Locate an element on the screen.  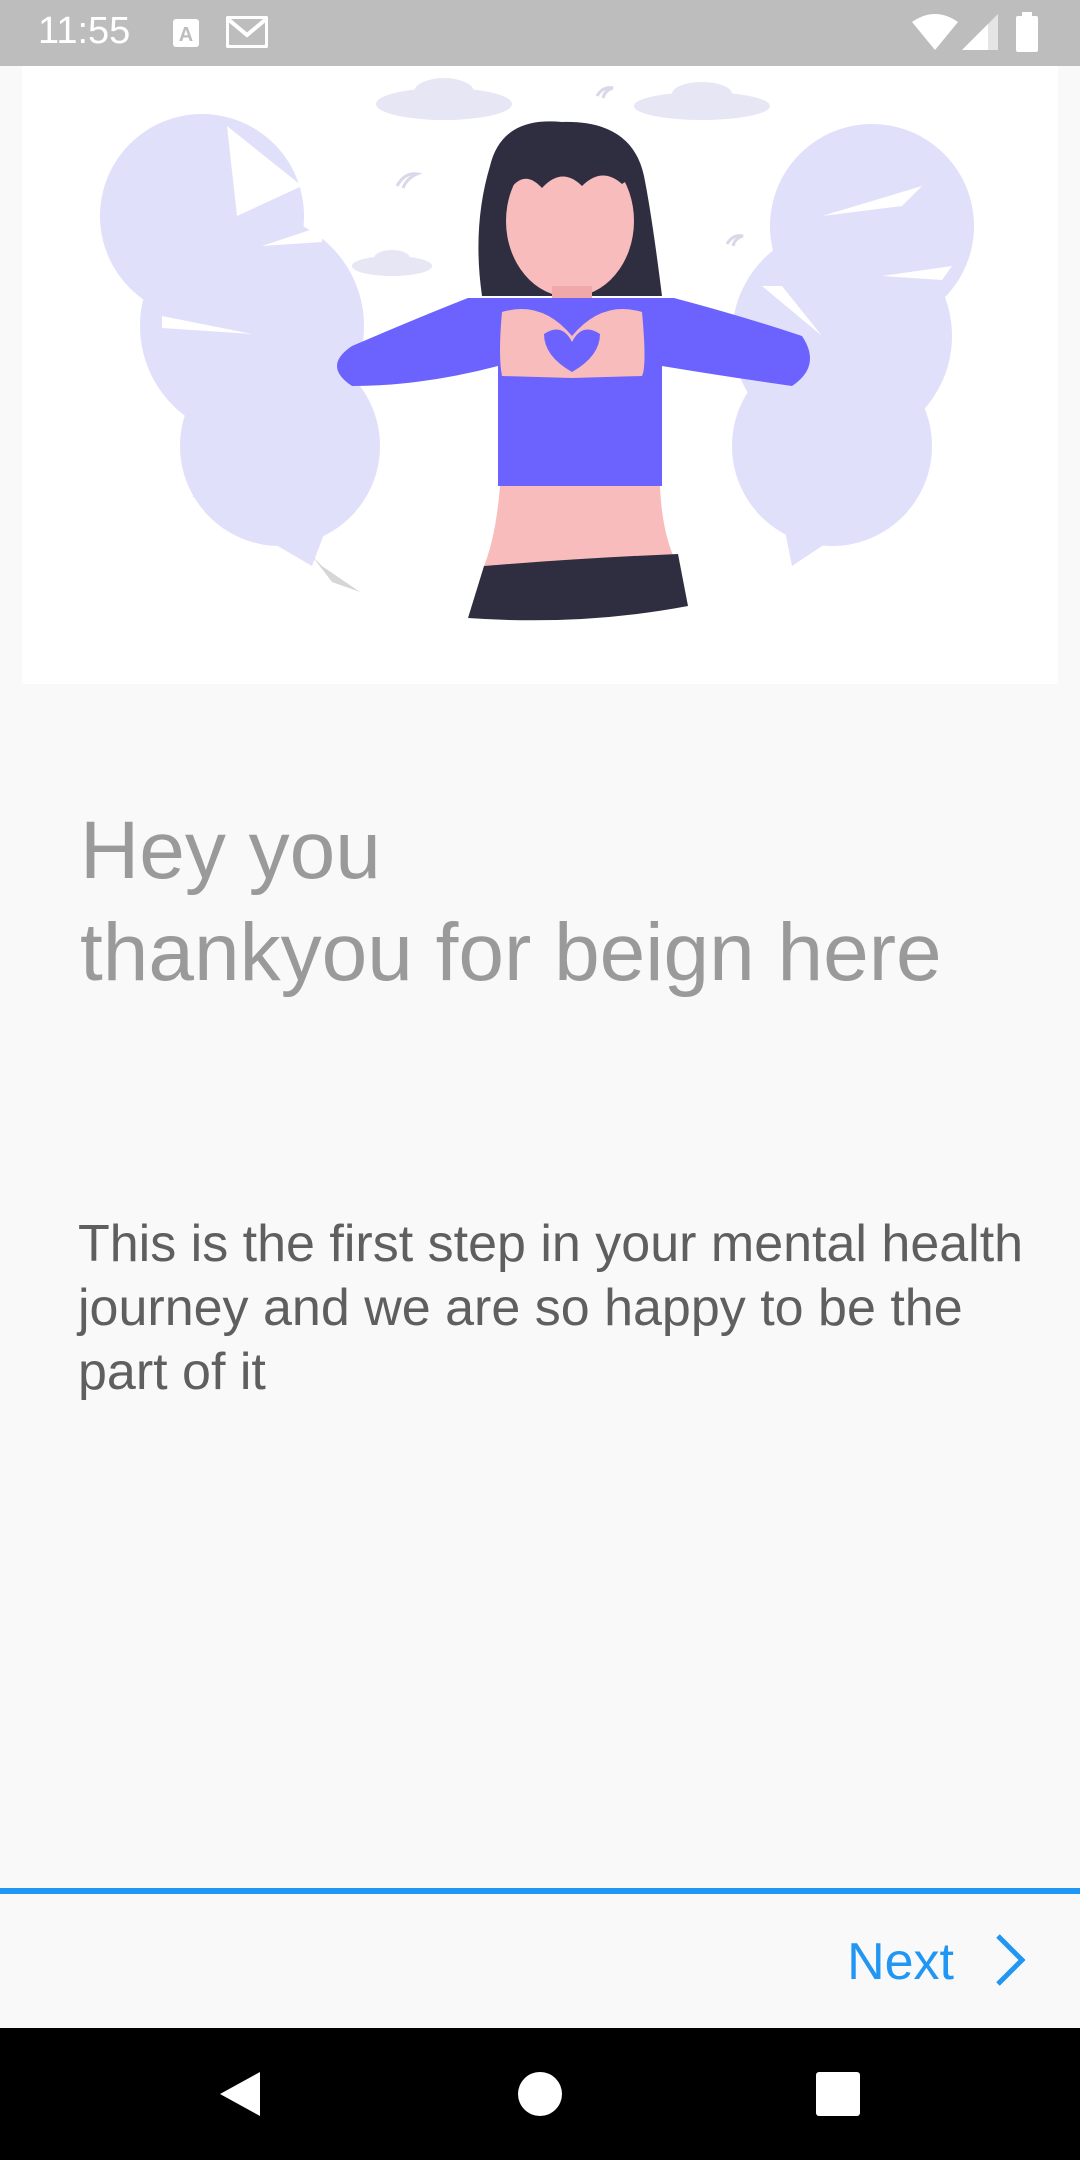
wifi-icon is located at coordinates (935, 34).